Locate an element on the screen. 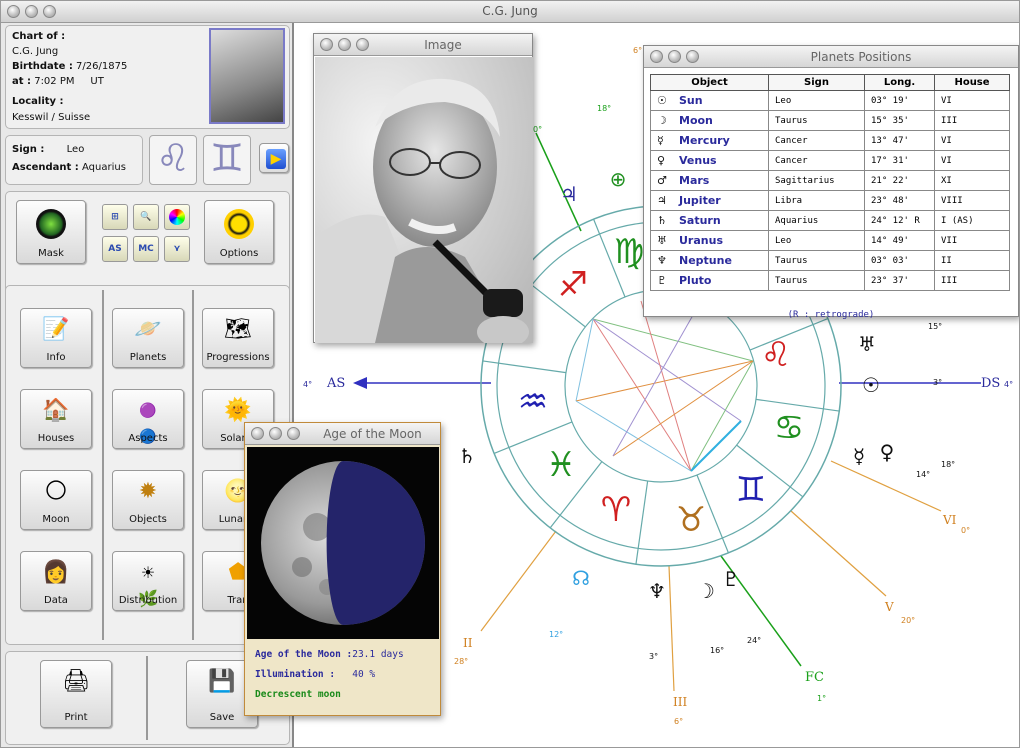 The height and width of the screenshot is (748, 1020). aspect-grid-icon: ⋎ is located at coordinates (177, 249).